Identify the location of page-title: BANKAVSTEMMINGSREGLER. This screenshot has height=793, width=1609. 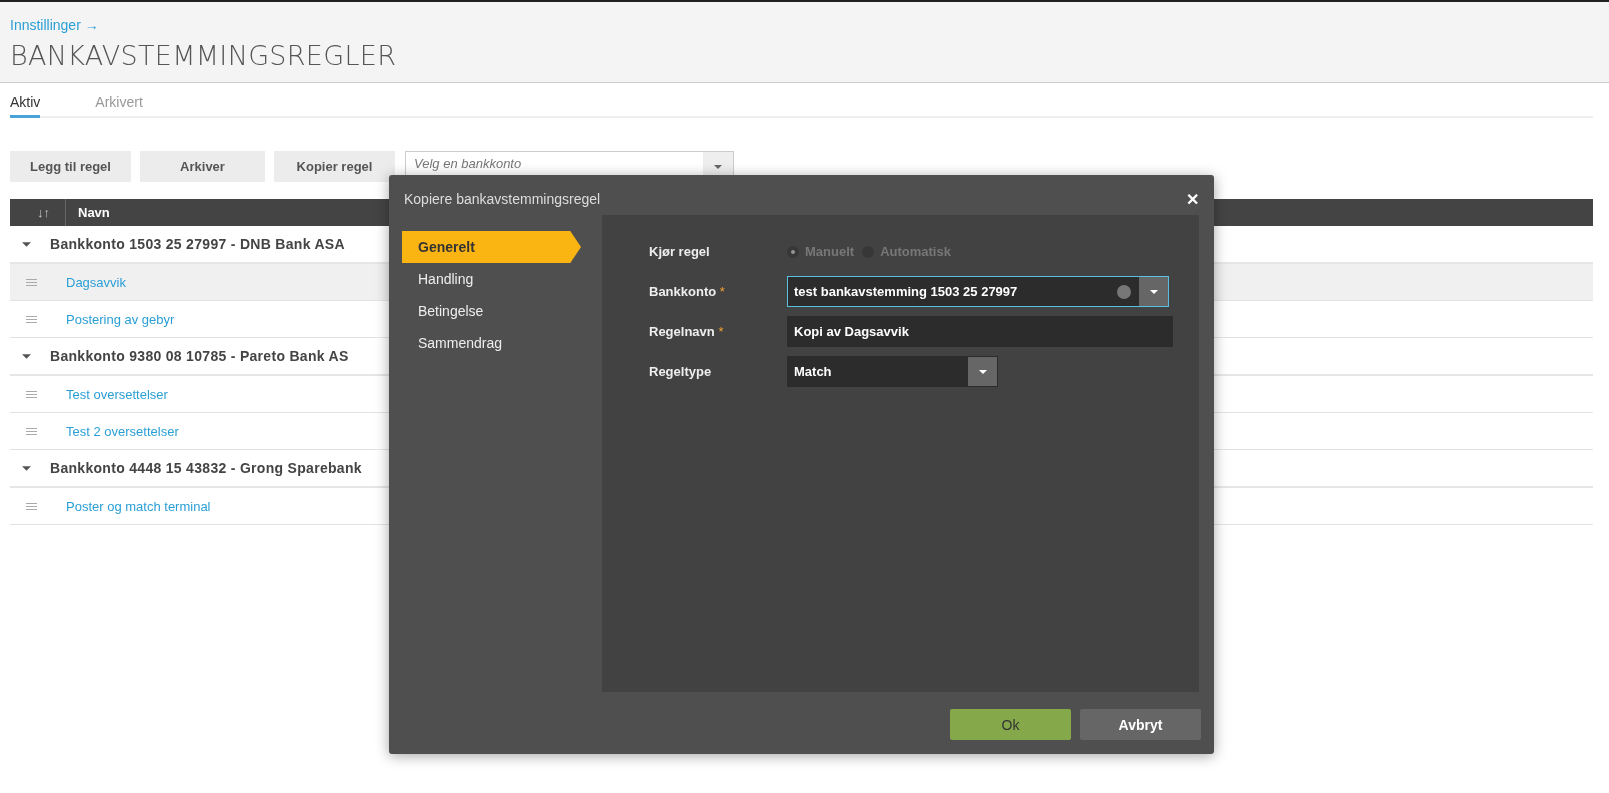
(204, 55).